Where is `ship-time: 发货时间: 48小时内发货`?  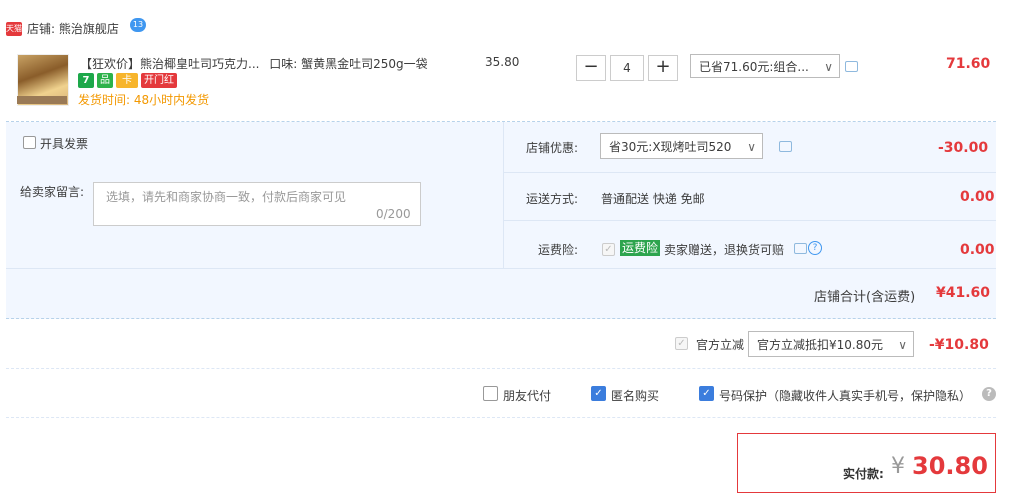 ship-time: 发货时间: 48小时内发货 is located at coordinates (144, 100).